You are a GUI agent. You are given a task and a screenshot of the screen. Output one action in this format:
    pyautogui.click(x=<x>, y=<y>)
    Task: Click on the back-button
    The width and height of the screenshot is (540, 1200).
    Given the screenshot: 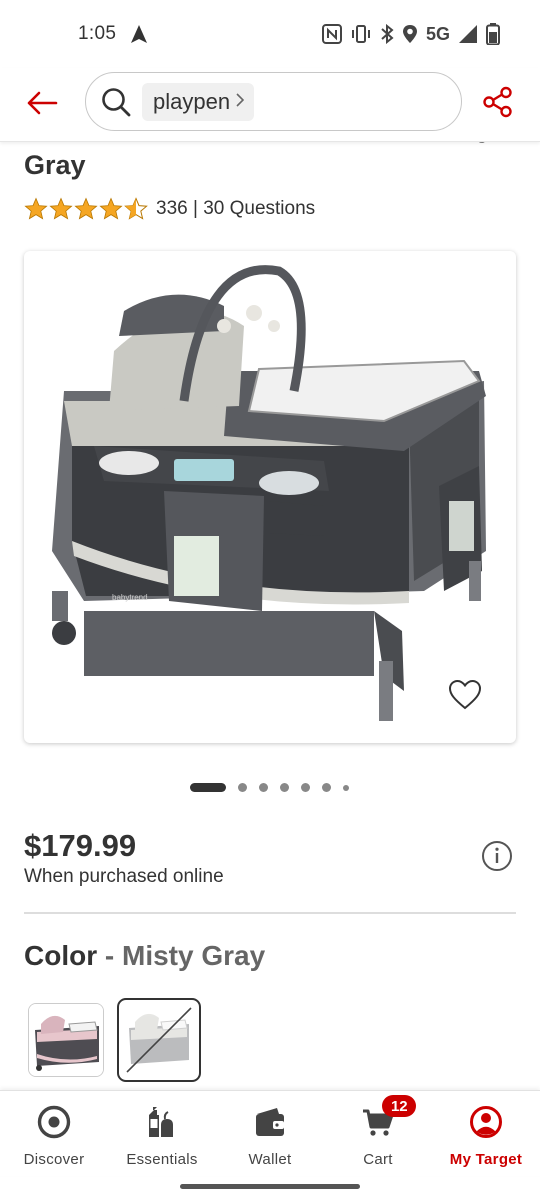 What is the action you would take?
    pyautogui.click(x=42, y=103)
    